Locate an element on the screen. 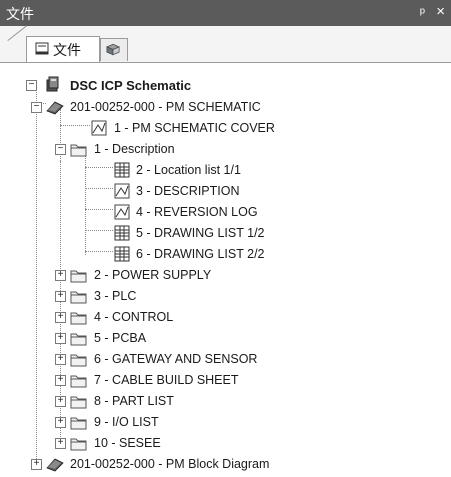  tree-node-label: 6 - DRAWING LIST 2/2 is located at coordinates (200, 254).